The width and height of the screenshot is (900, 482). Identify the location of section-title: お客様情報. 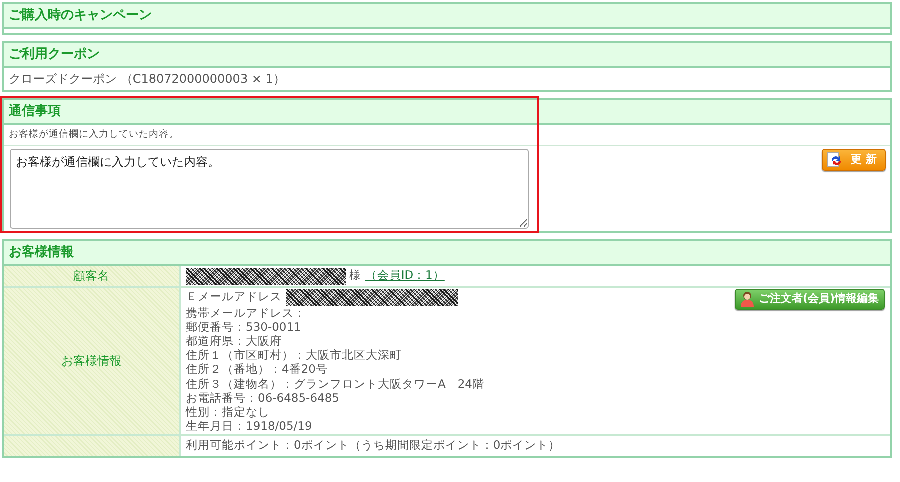
(41, 253).